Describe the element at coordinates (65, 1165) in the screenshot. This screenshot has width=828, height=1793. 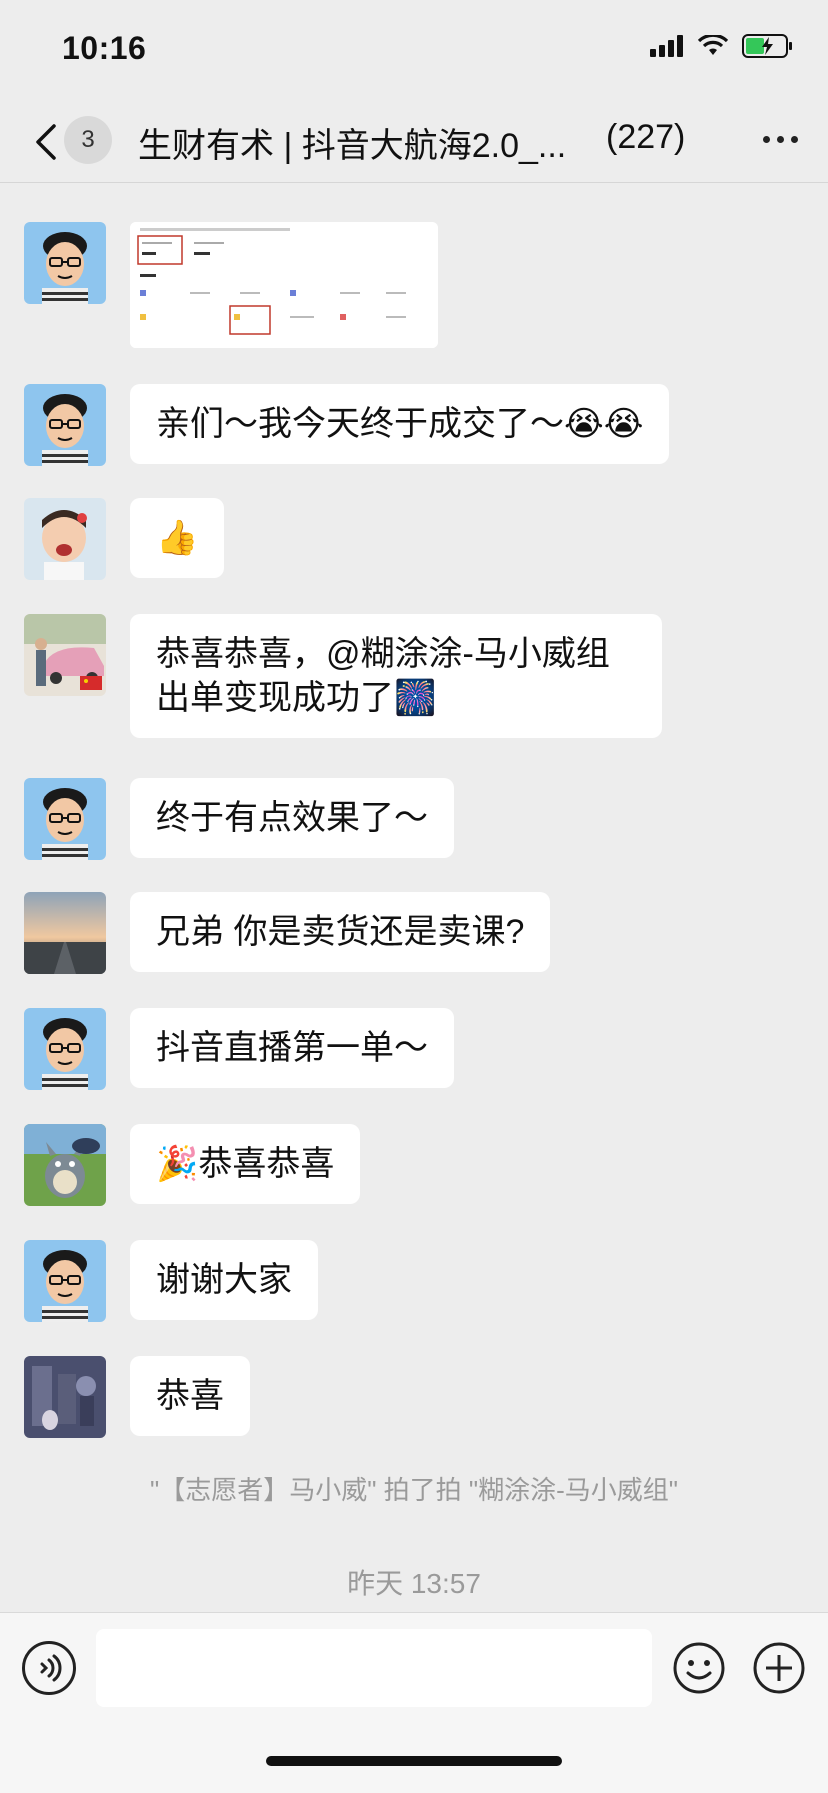
I see `totoro-avatar` at that location.